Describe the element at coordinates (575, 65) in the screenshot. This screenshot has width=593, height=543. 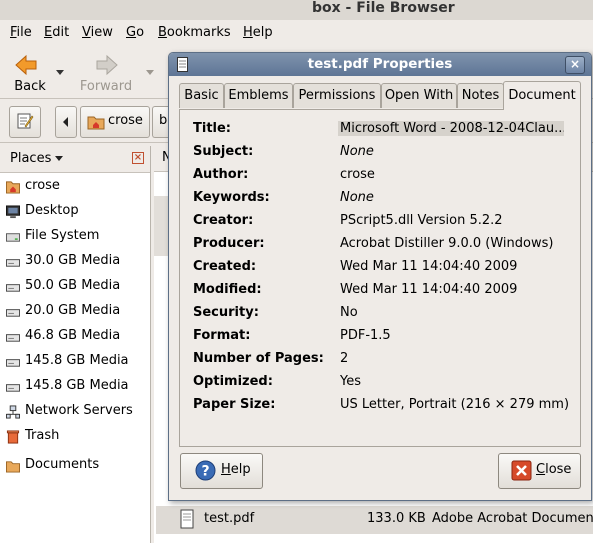
I see `dialog-close-icon: ×` at that location.